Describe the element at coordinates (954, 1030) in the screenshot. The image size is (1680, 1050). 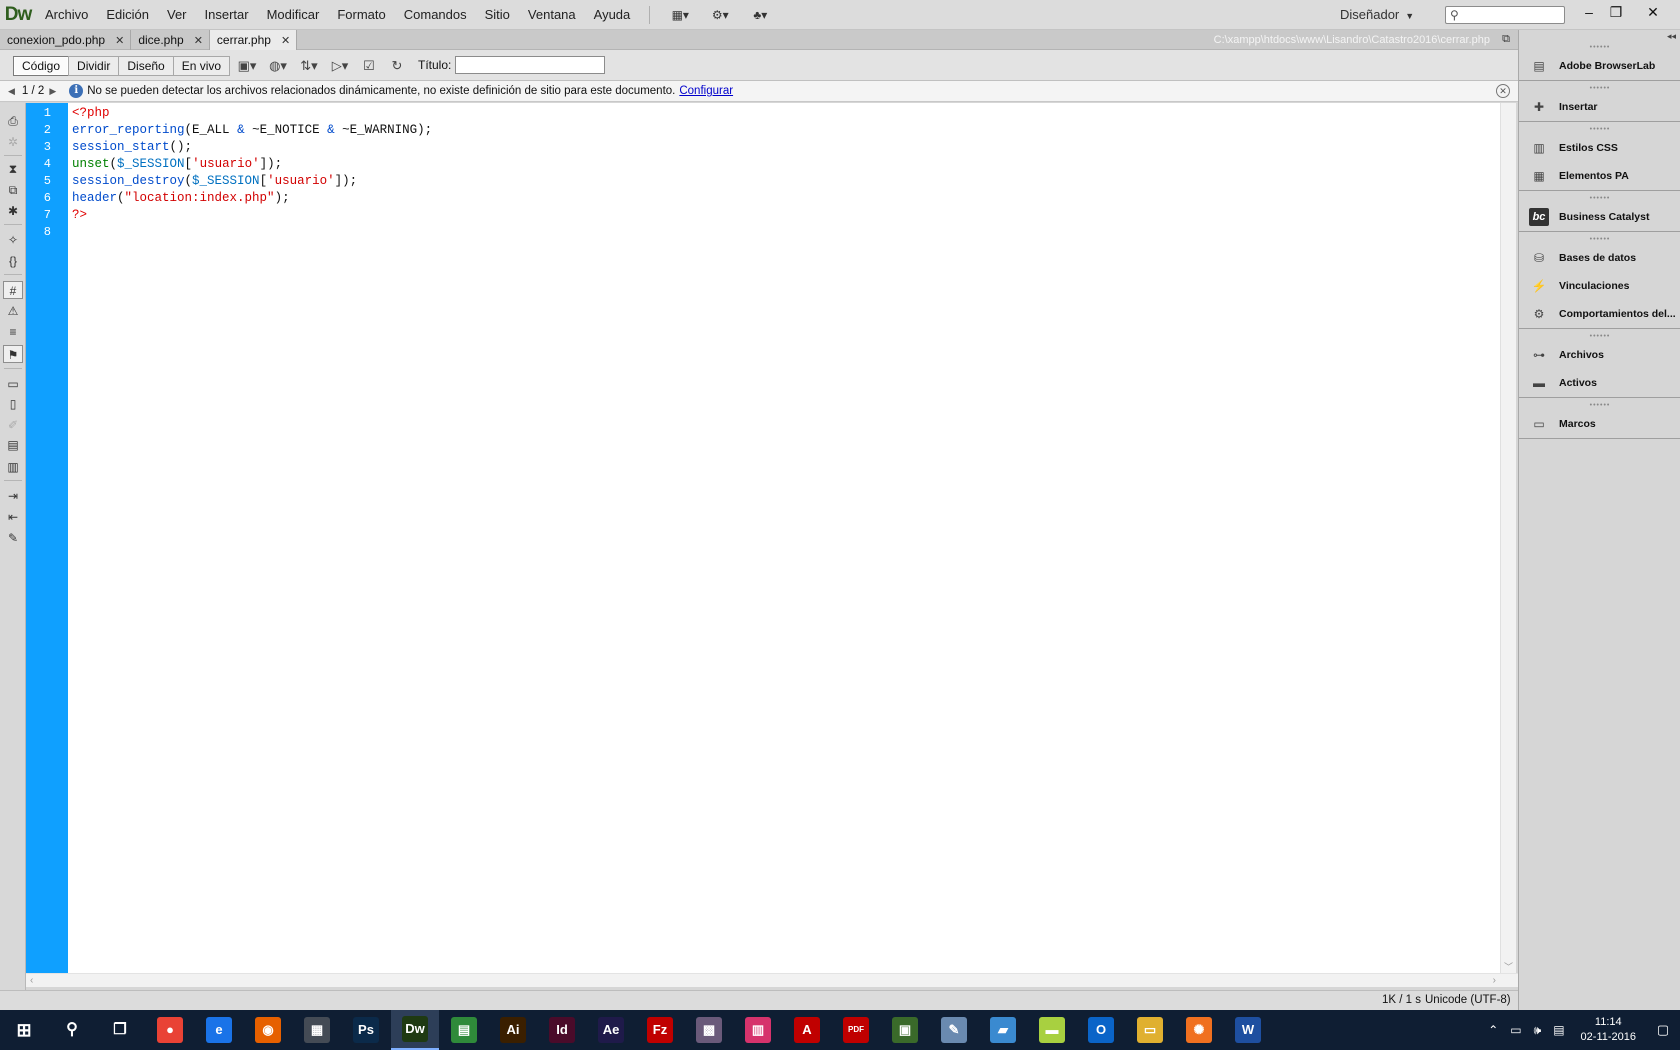
I see `taskbar-paint-app: ✎` at that location.